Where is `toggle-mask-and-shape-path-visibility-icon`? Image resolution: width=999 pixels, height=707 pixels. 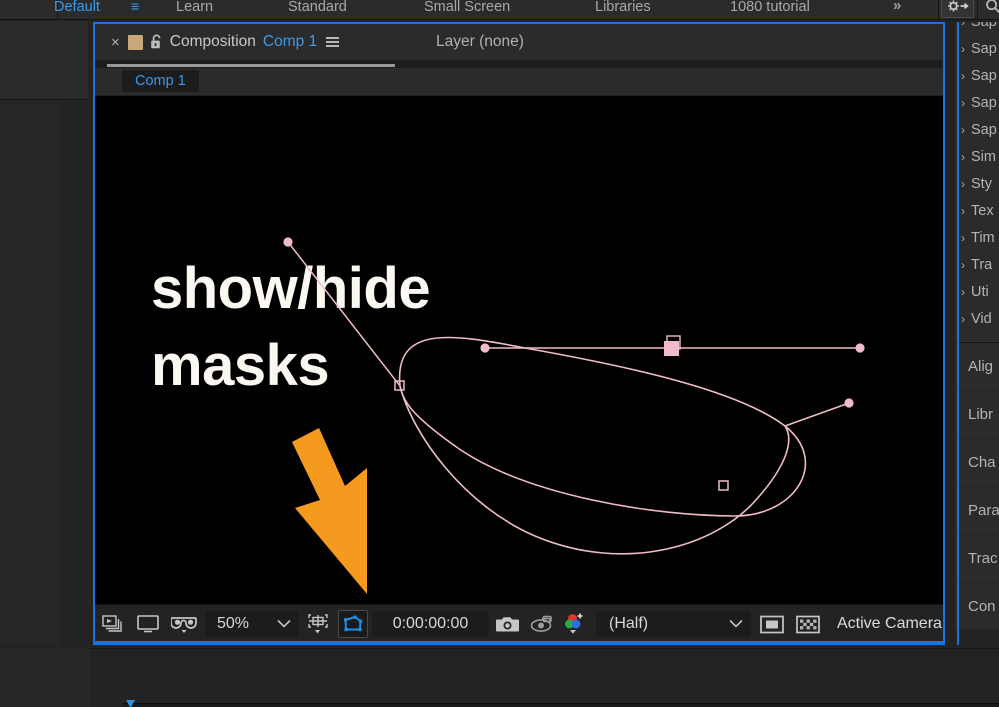
toggle-mask-and-shape-path-visibility-icon is located at coordinates (353, 624).